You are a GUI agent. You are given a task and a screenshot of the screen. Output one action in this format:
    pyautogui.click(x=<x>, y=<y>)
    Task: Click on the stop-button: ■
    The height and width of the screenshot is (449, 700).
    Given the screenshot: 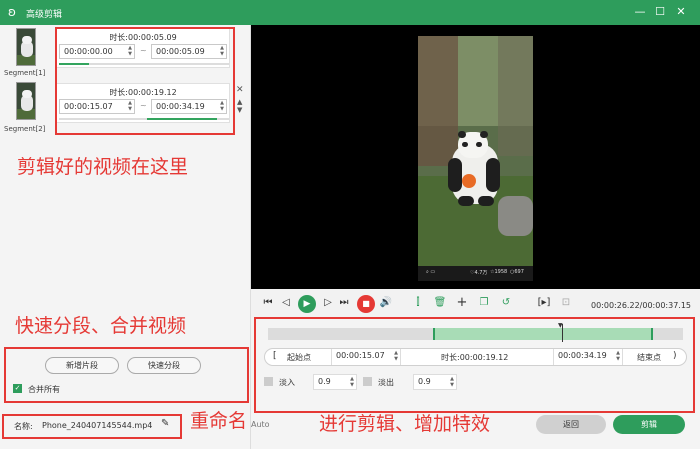 What is the action you would take?
    pyautogui.click(x=366, y=304)
    